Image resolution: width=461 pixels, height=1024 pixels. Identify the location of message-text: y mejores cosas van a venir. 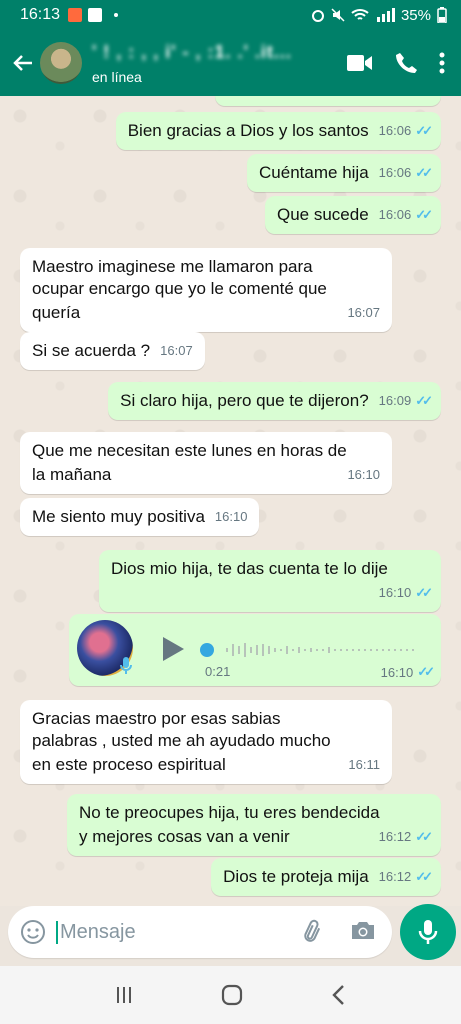
(184, 836).